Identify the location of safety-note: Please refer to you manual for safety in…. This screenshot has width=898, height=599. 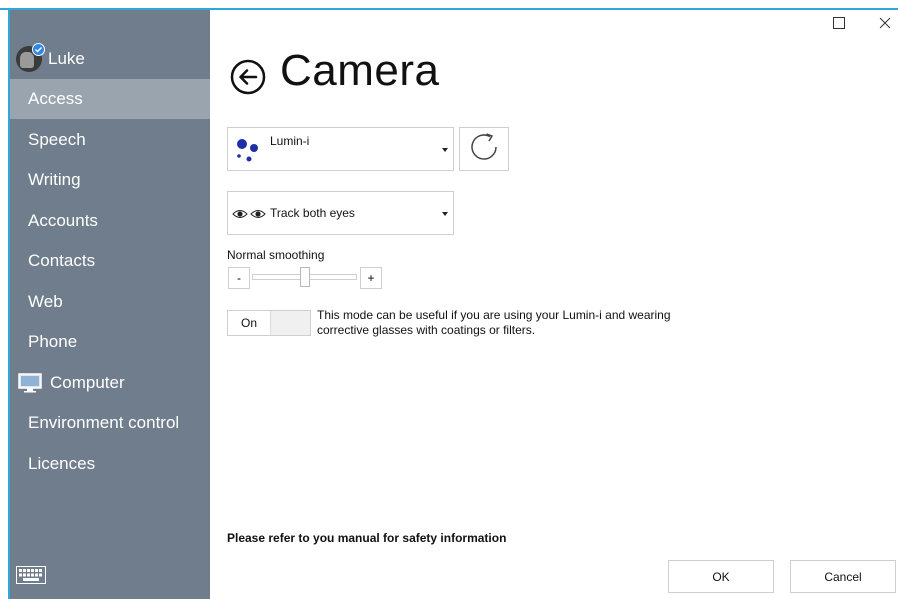
(367, 538).